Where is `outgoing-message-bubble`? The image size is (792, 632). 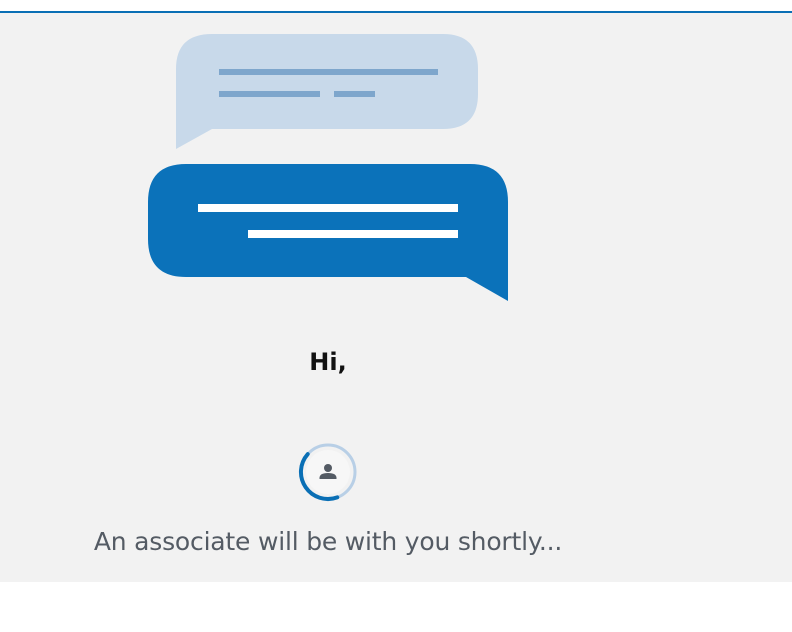
outgoing-message-bubble is located at coordinates (328, 232).